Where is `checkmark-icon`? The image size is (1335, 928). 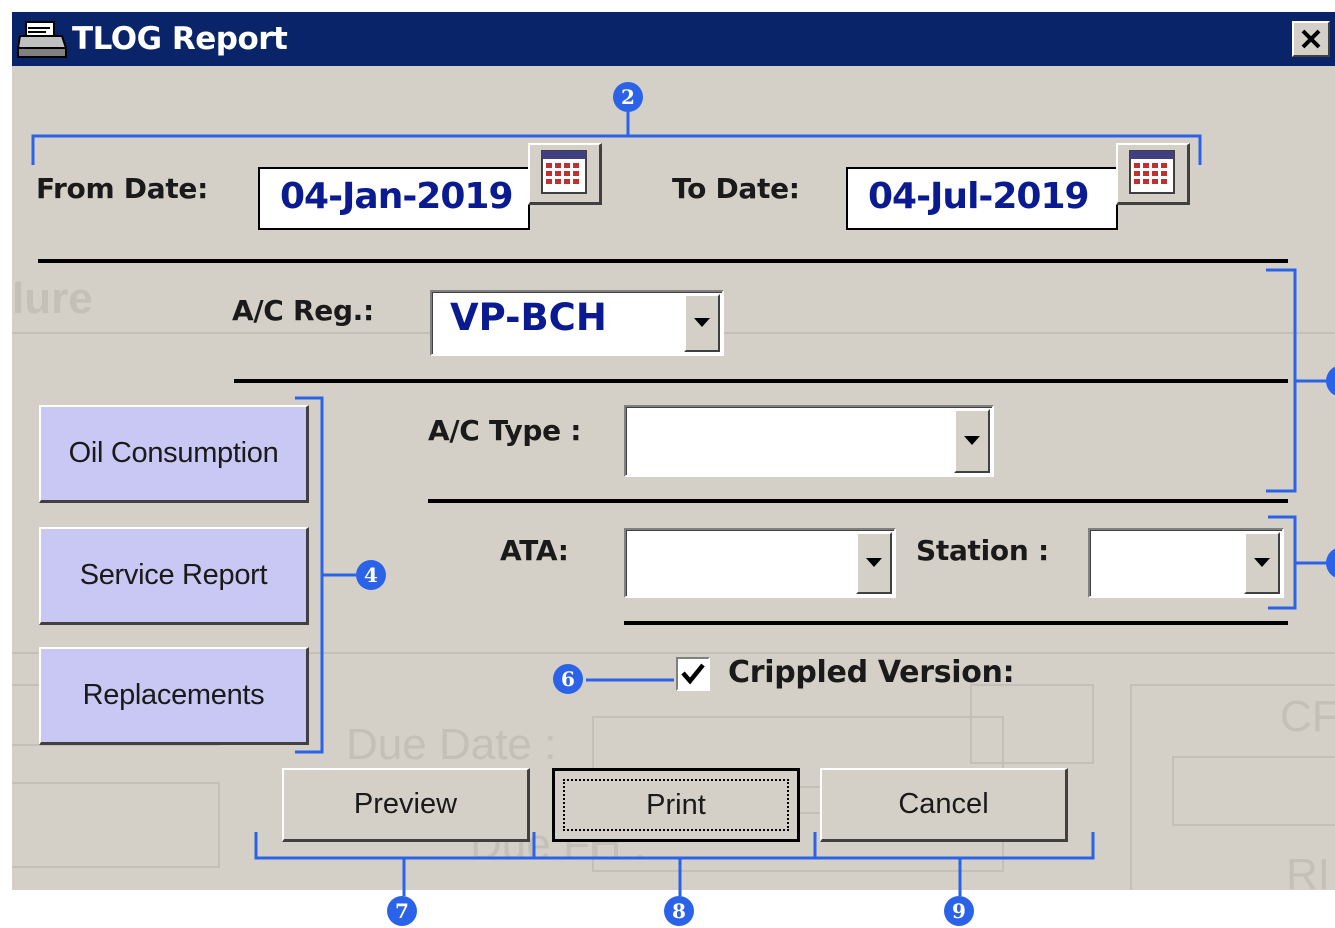
checkmark-icon is located at coordinates (693, 674).